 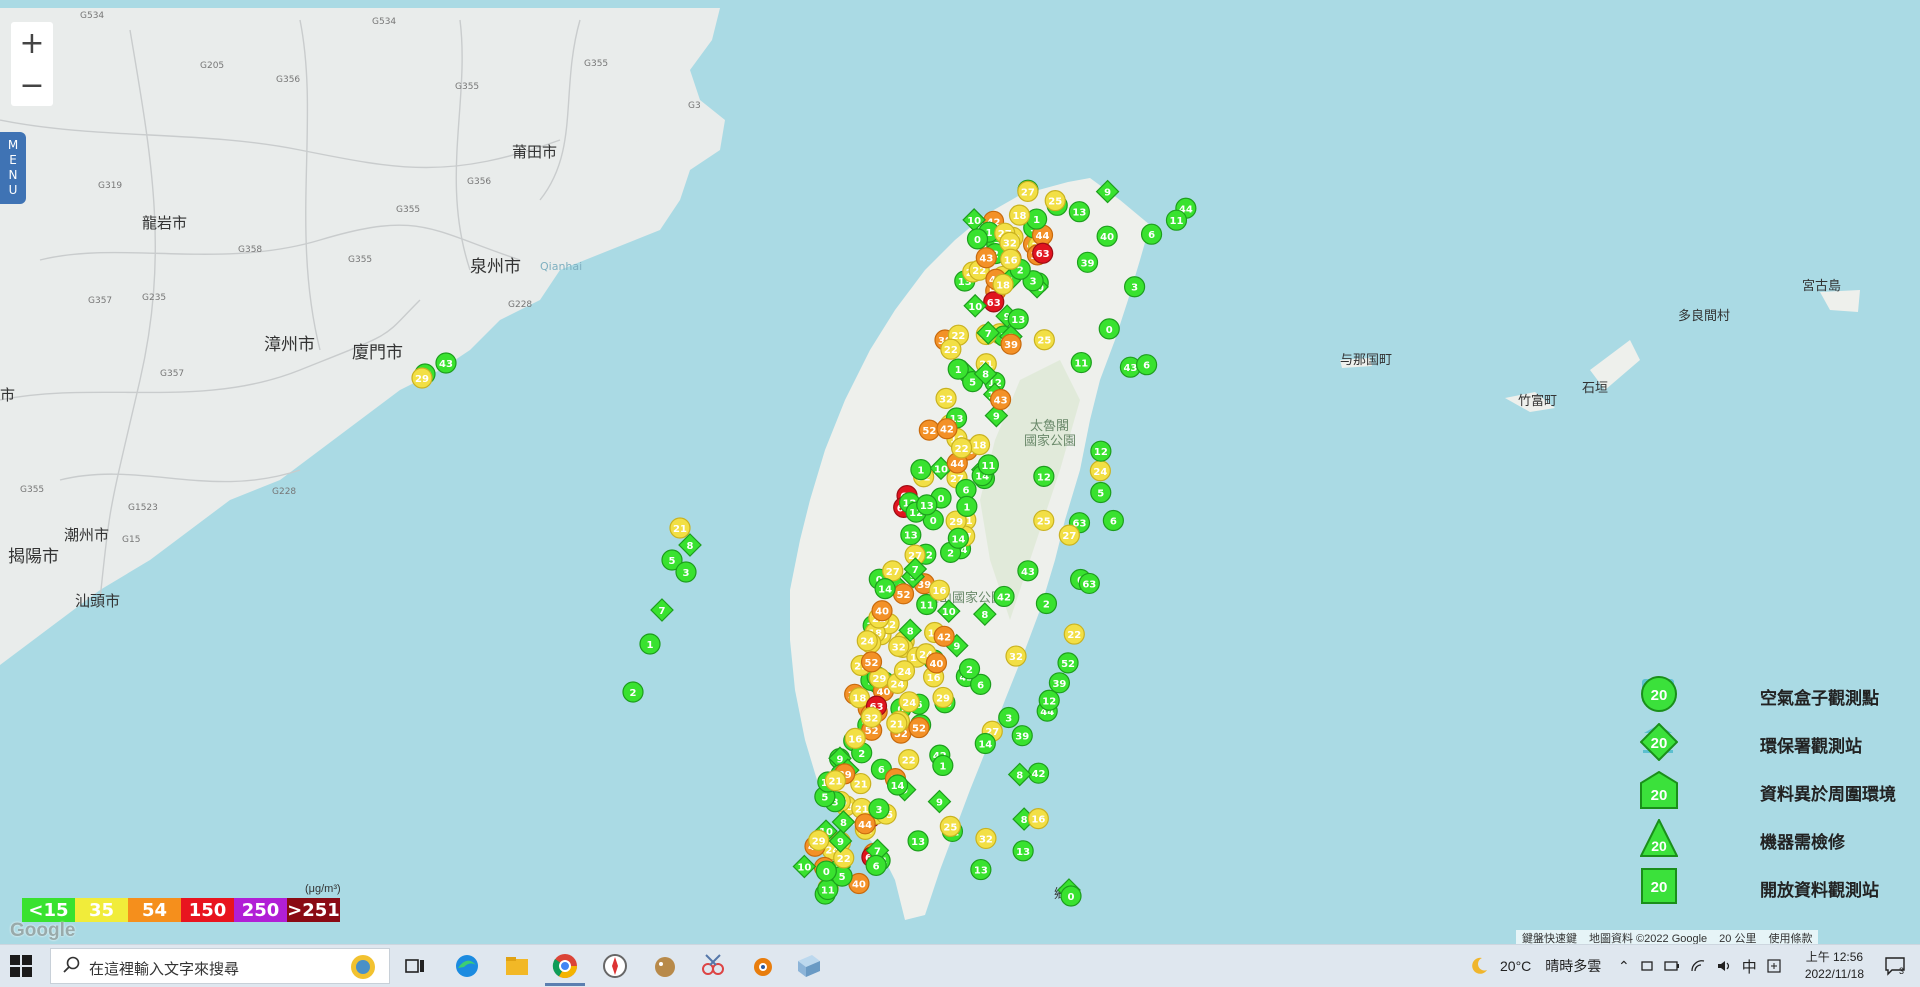 What do you see at coordinates (662, 610) in the screenshot?
I see `aqi-marker: 7` at bounding box center [662, 610].